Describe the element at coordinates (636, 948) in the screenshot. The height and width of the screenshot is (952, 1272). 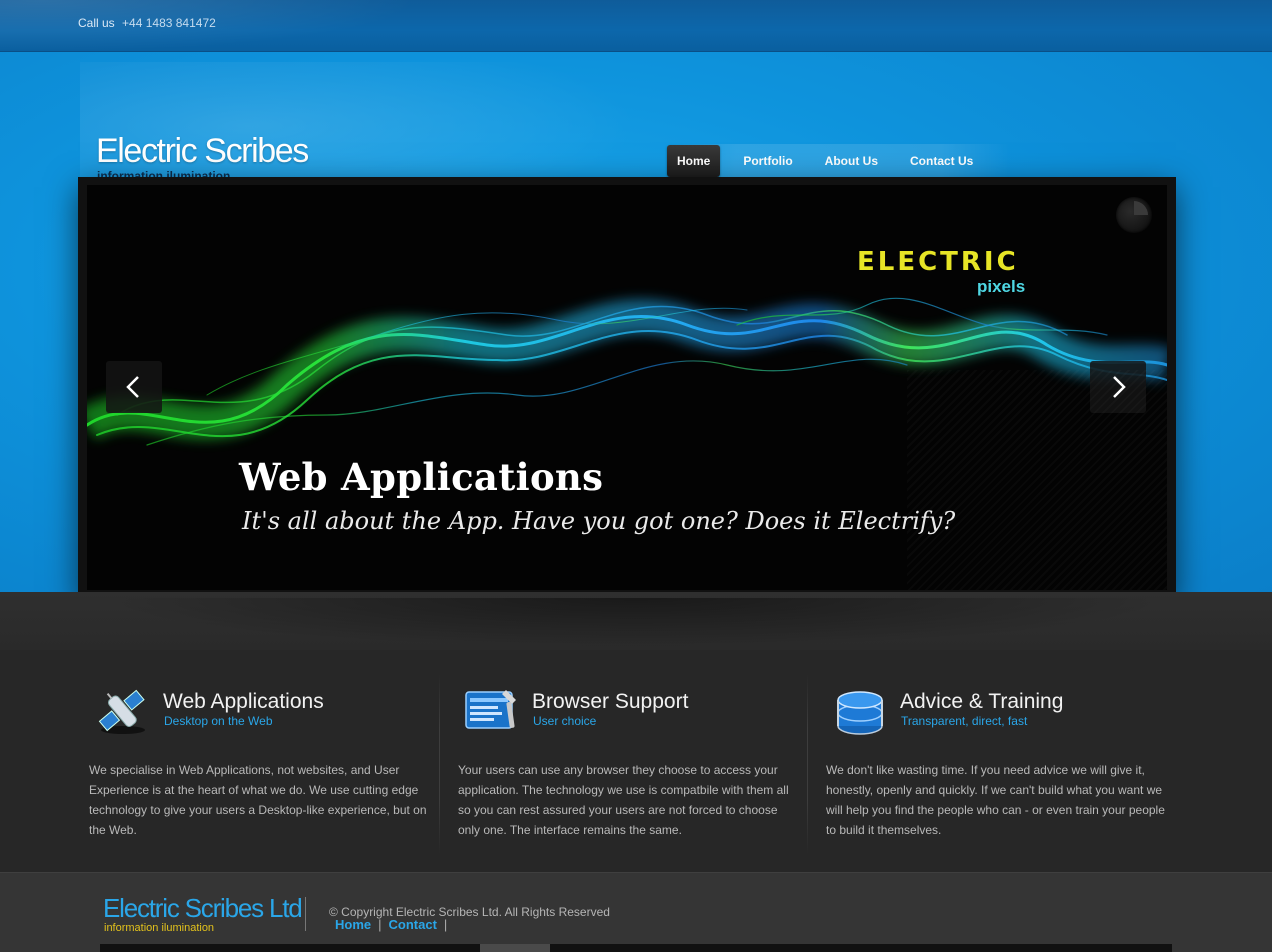
I see `footer-bottom-bar` at that location.